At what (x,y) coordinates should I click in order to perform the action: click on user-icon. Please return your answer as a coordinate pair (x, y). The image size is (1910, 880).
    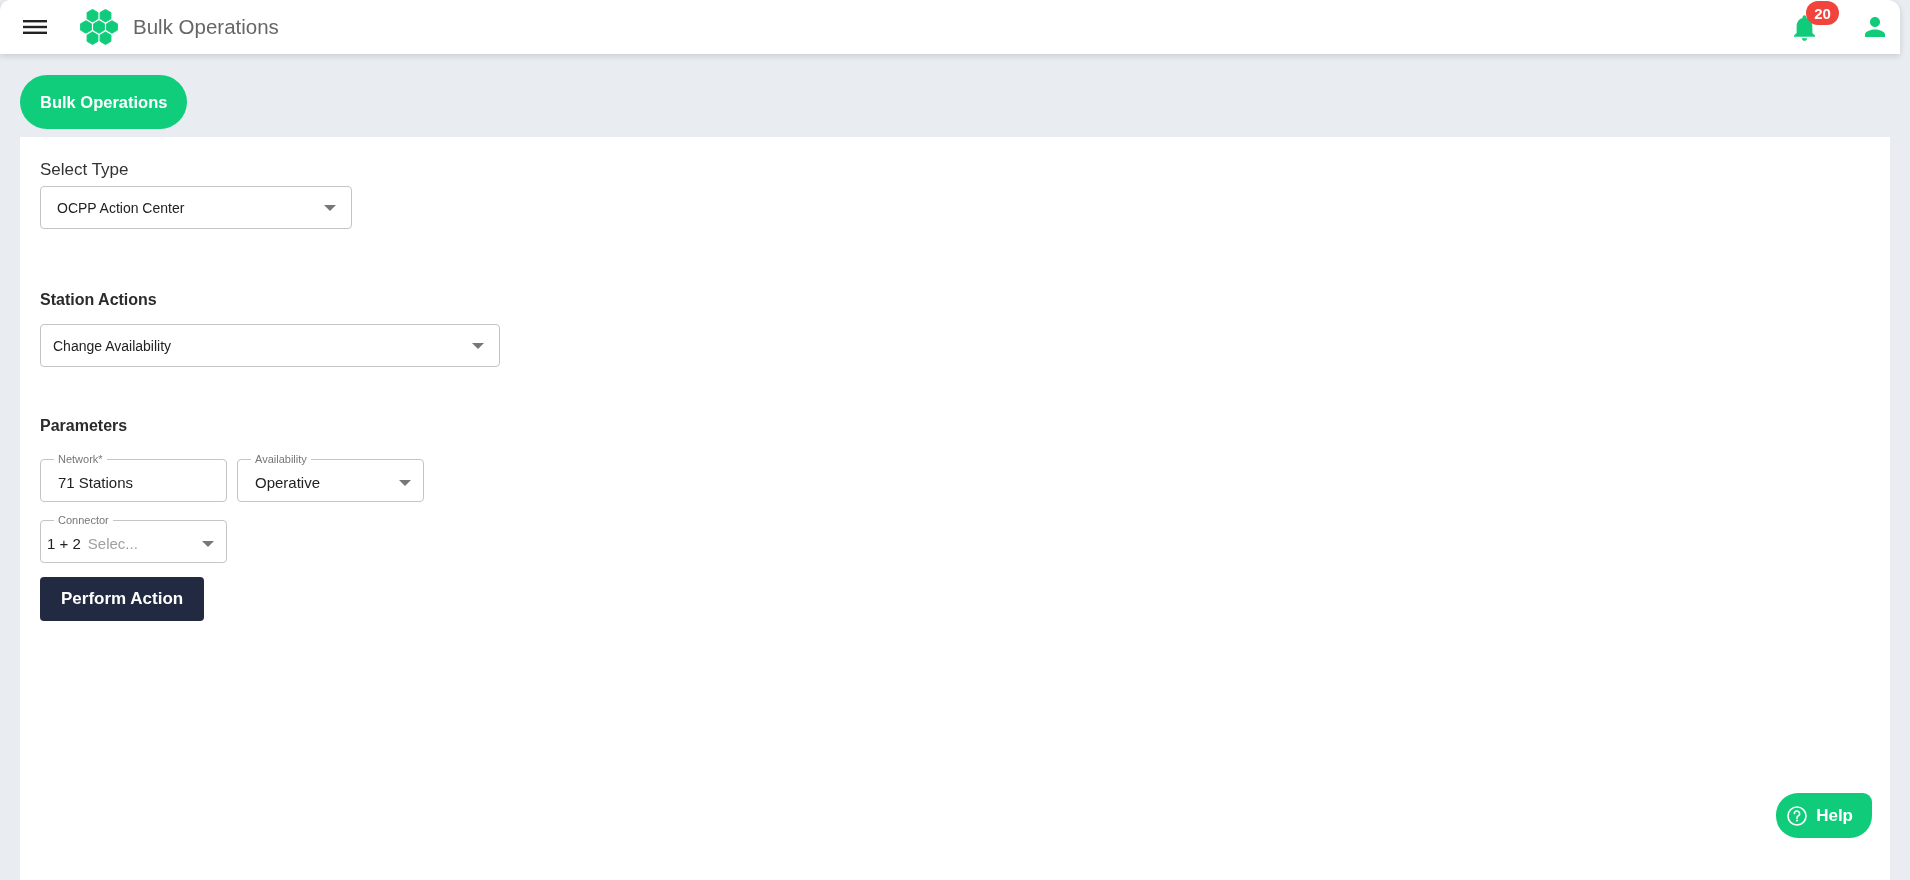
    Looking at the image, I should click on (1875, 27).